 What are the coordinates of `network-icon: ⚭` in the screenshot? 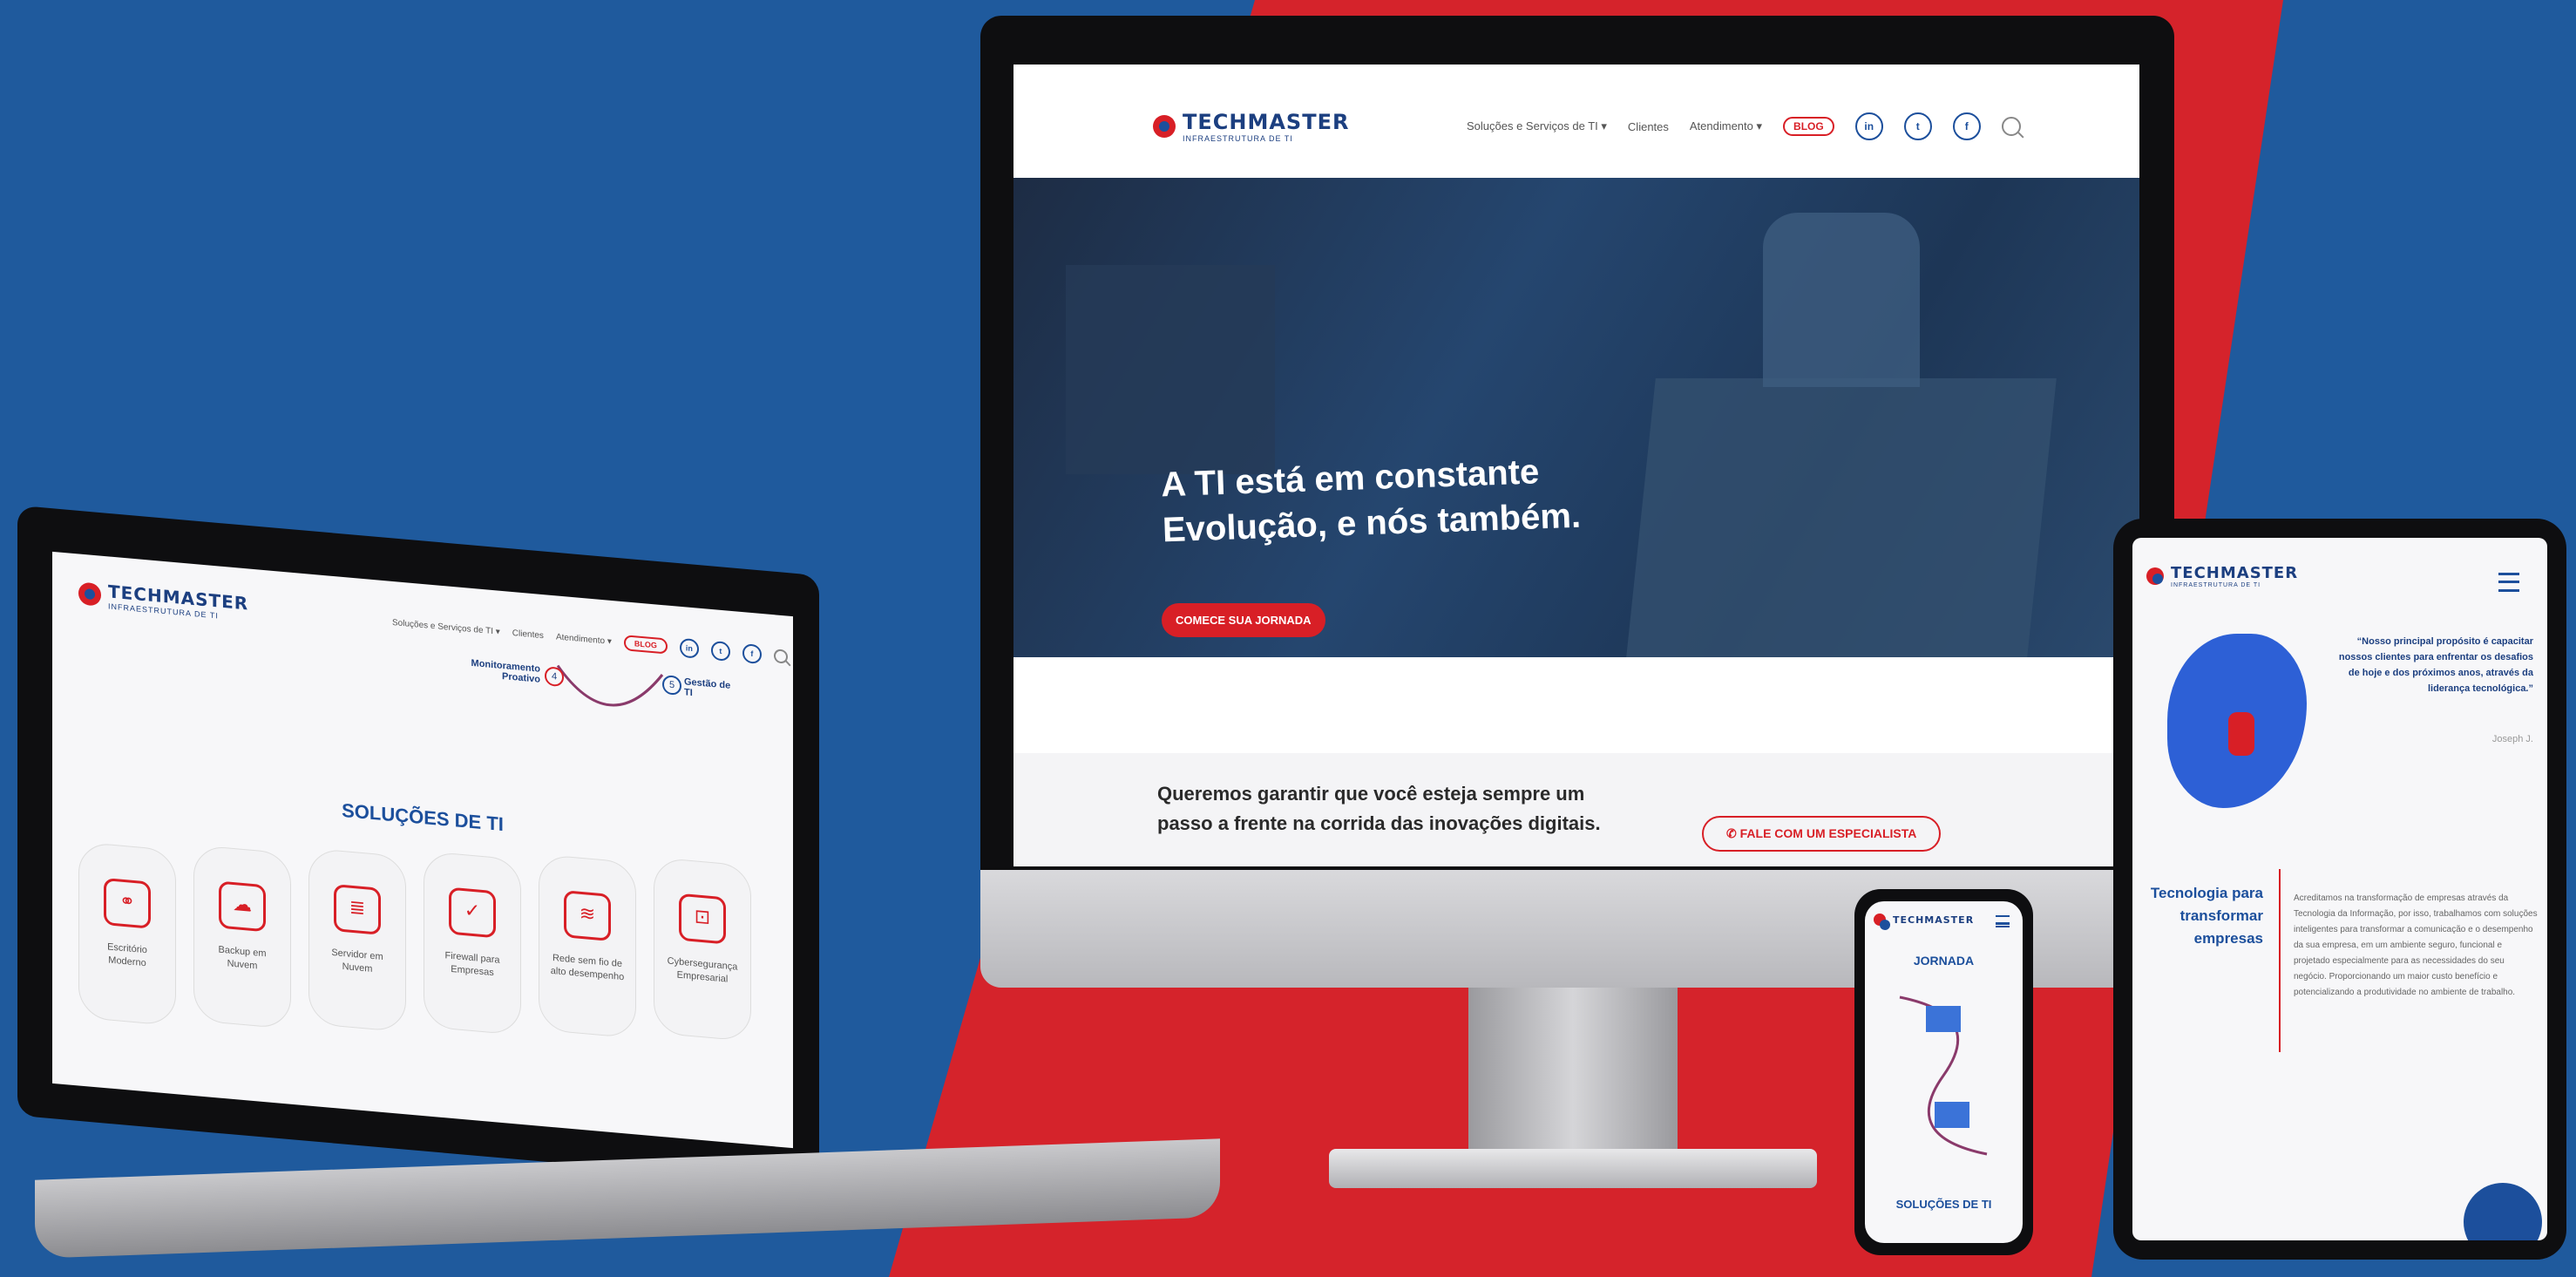 It's located at (128, 903).